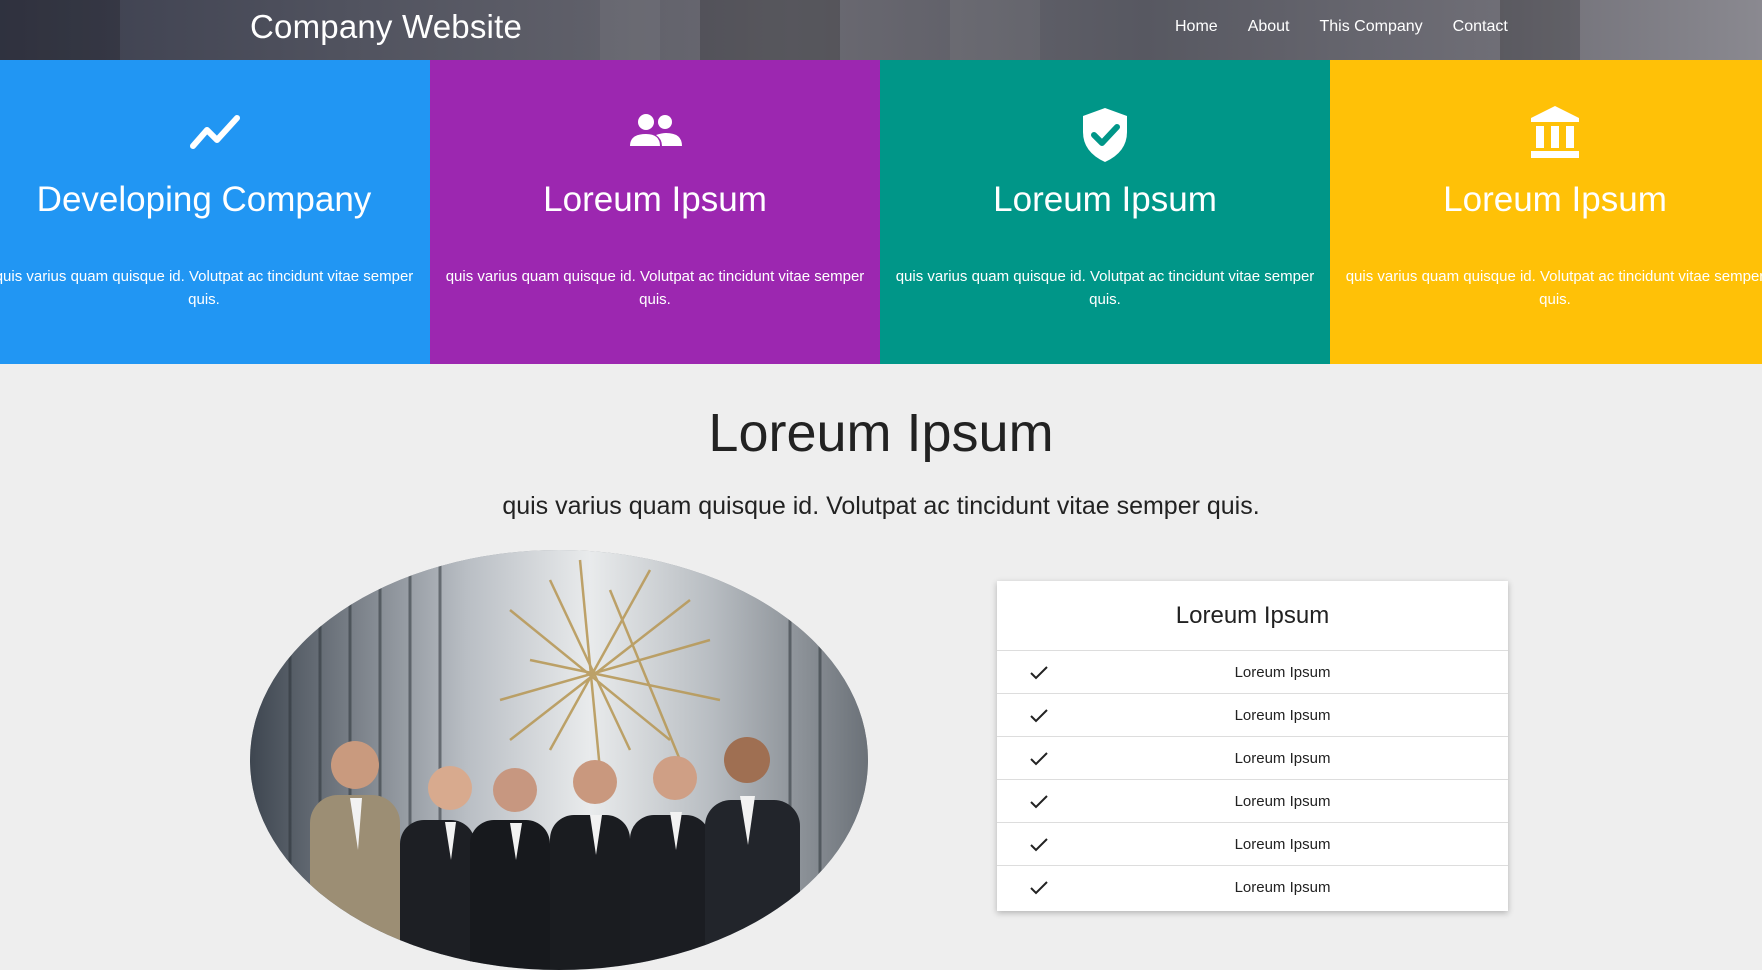 This screenshot has width=1762, height=970. What do you see at coordinates (1252, 616) in the screenshot?
I see `list-card-title: Loreum Ipsum` at bounding box center [1252, 616].